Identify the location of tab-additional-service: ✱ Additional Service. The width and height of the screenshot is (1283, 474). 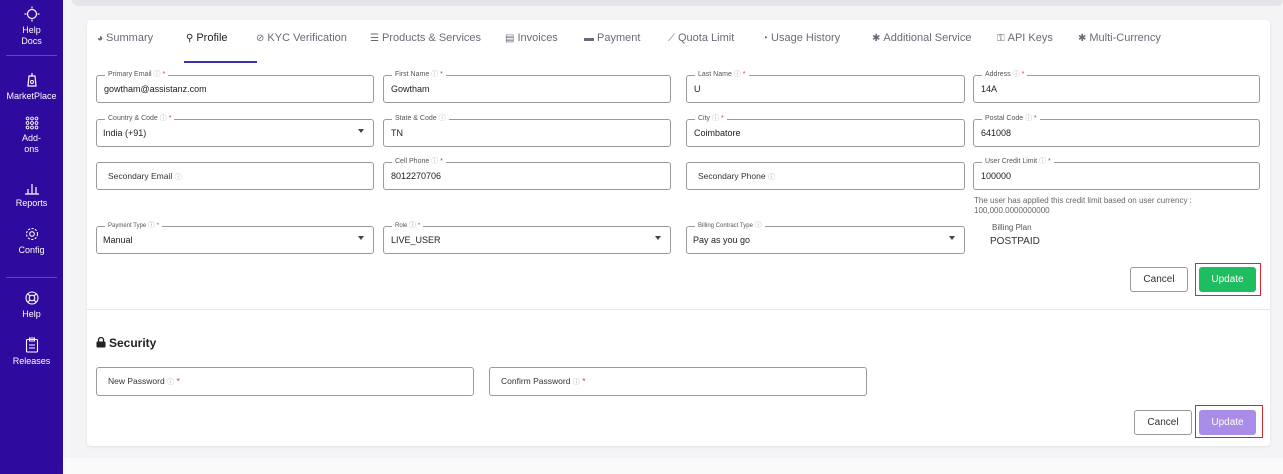
(921, 38).